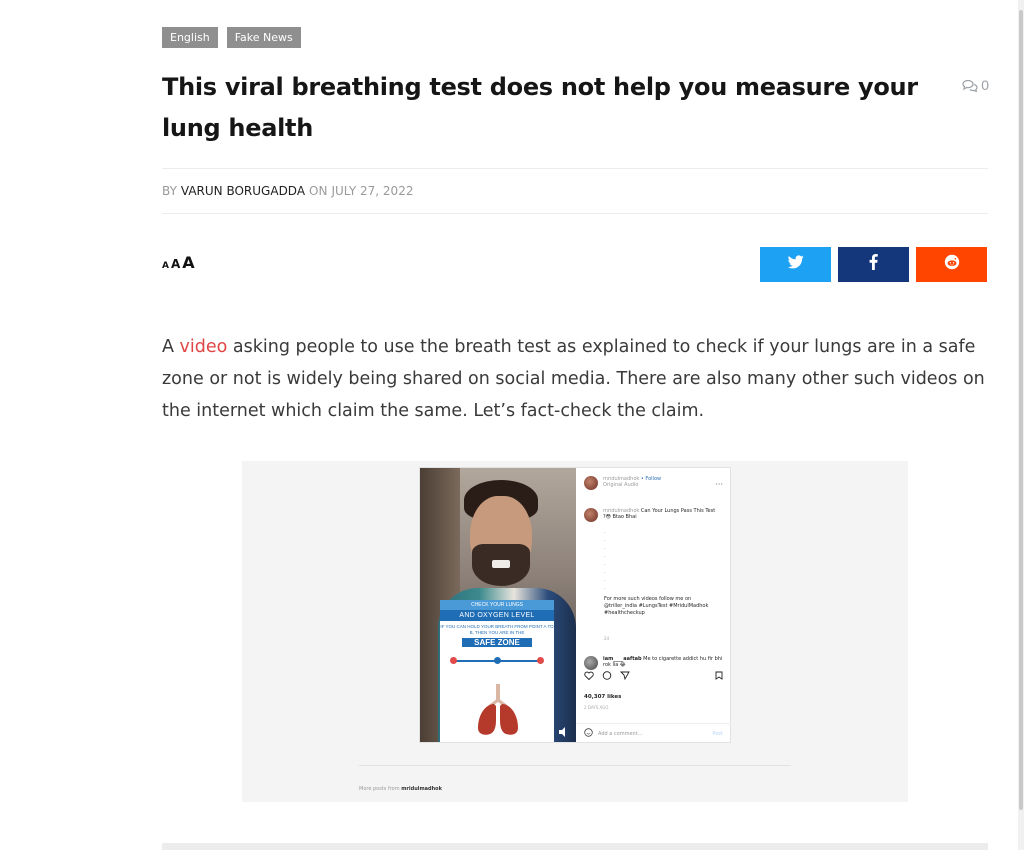  Describe the element at coordinates (653, 733) in the screenshot. I see `add-comment-bar: Add a comment... Post` at that location.